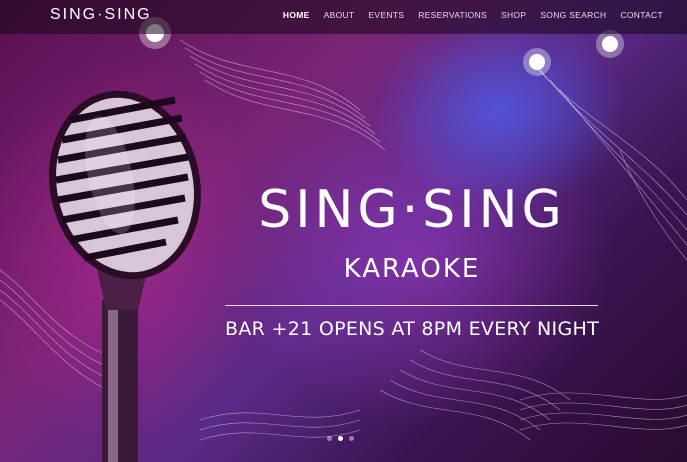 The height and width of the screenshot is (462, 687). I want to click on hero-title: SING·SING, so click(412, 210).